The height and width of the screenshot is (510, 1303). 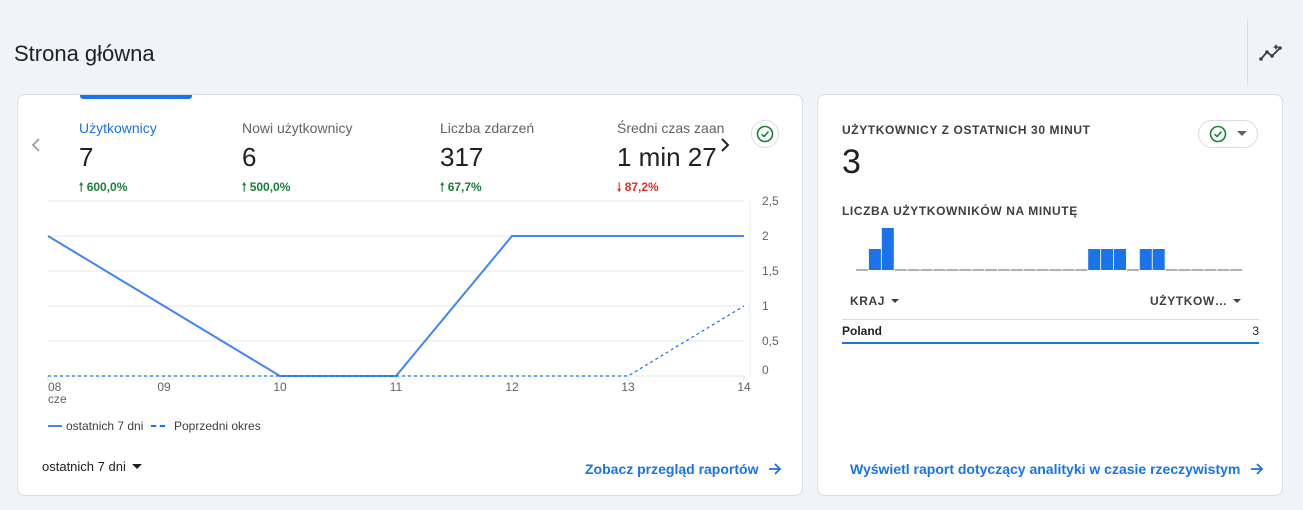 I want to click on country-column-header: KRAJ, so click(x=875, y=301).